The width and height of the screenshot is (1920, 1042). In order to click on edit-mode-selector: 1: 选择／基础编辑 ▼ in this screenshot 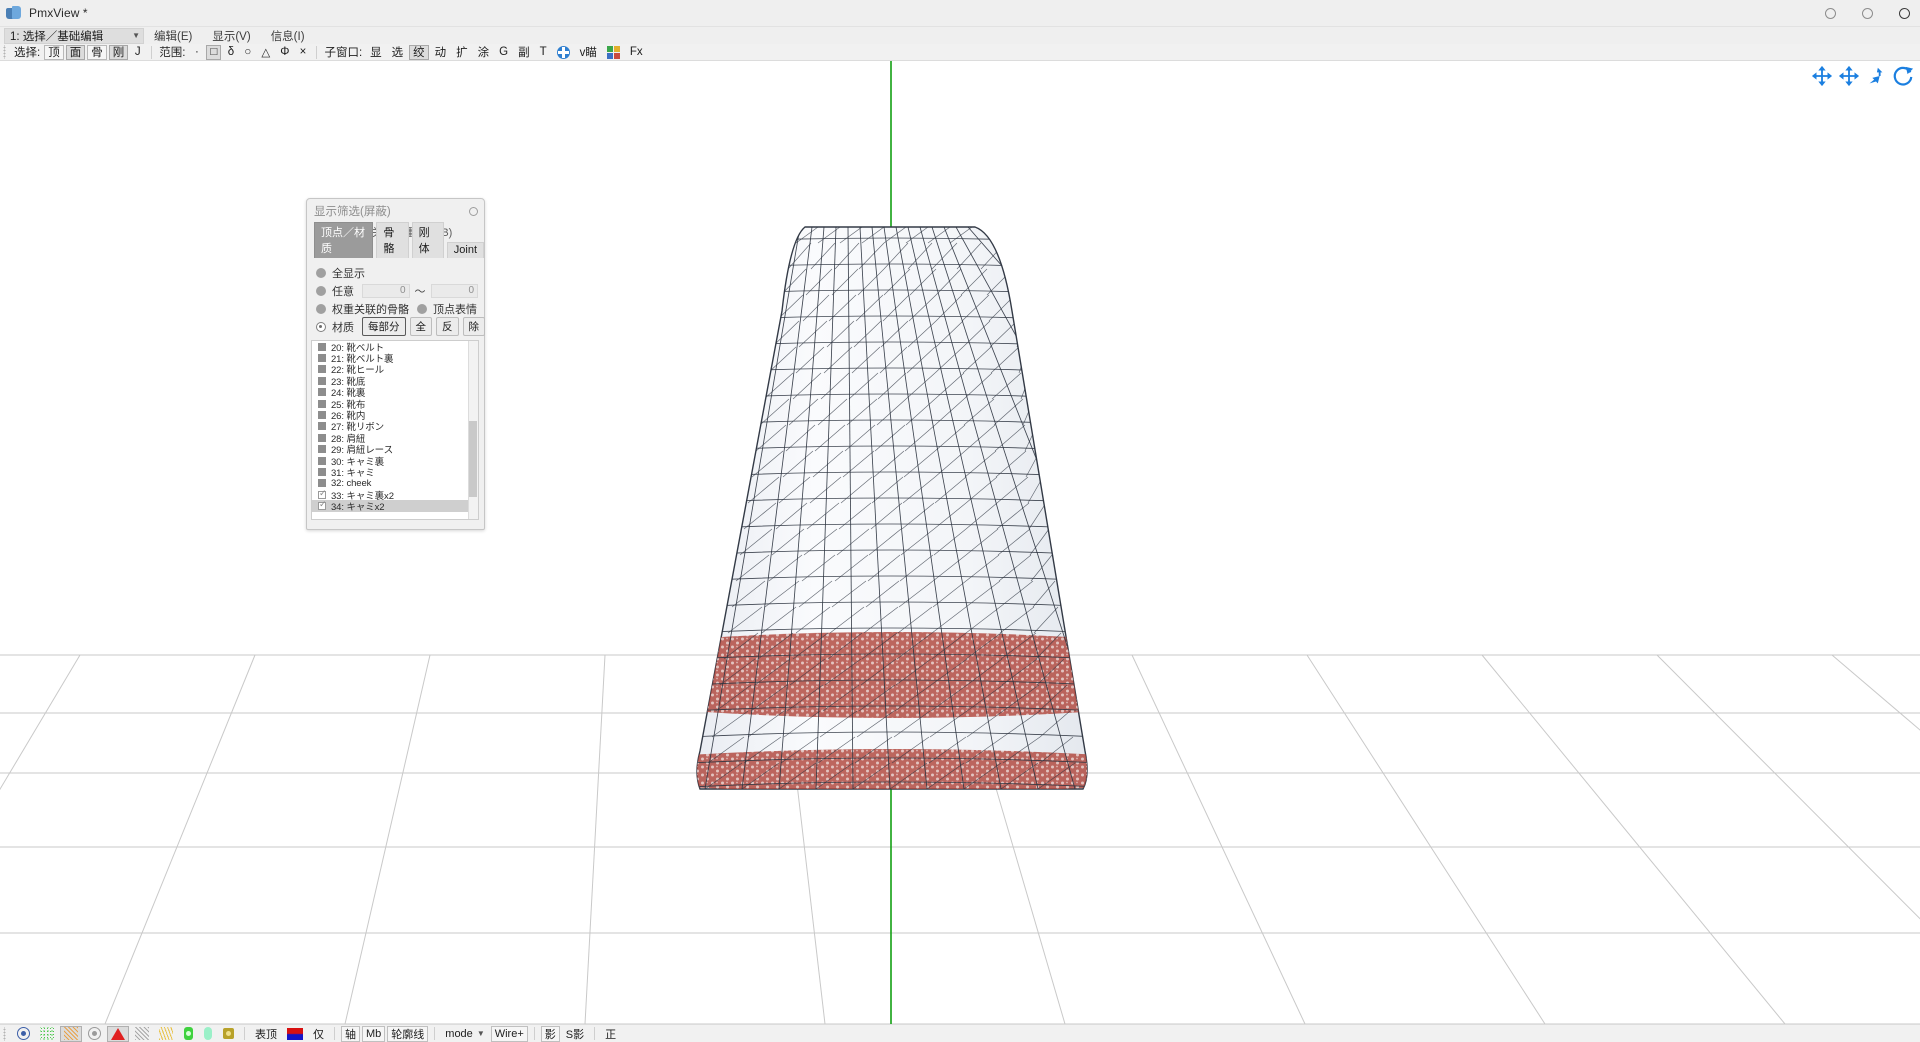, I will do `click(74, 35)`.